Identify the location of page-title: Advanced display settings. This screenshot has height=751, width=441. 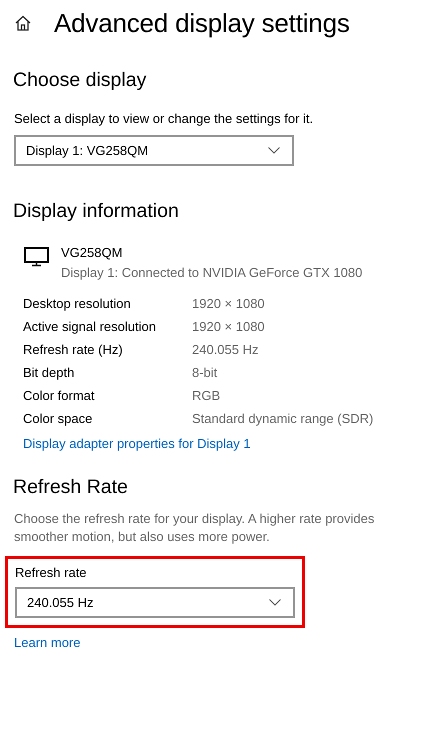
(202, 23).